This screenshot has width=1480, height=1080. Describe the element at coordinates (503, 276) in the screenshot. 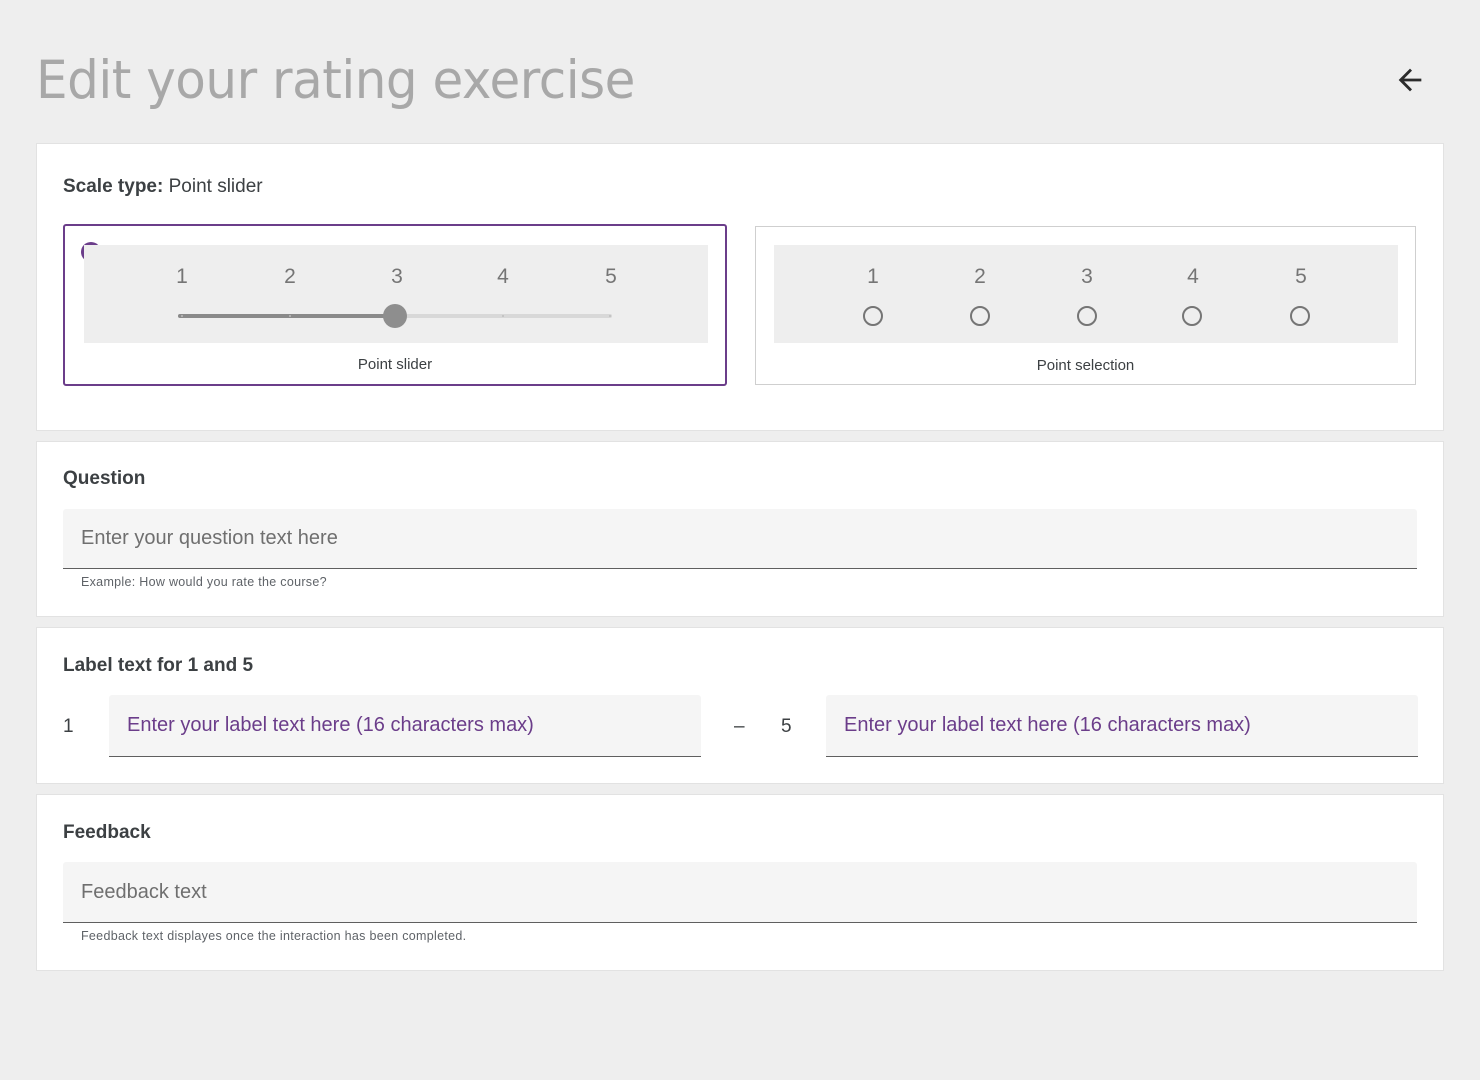

I see `slider-tick-label: 4` at that location.